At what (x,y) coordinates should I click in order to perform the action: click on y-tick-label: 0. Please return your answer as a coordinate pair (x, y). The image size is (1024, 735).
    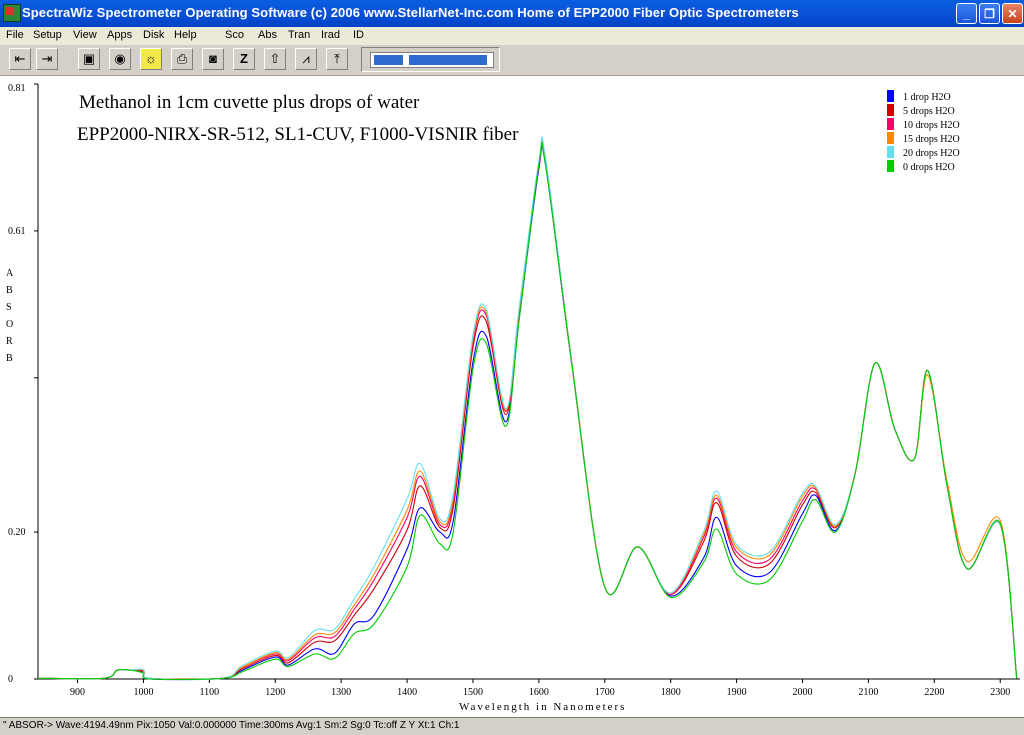
    Looking at the image, I should click on (10, 679).